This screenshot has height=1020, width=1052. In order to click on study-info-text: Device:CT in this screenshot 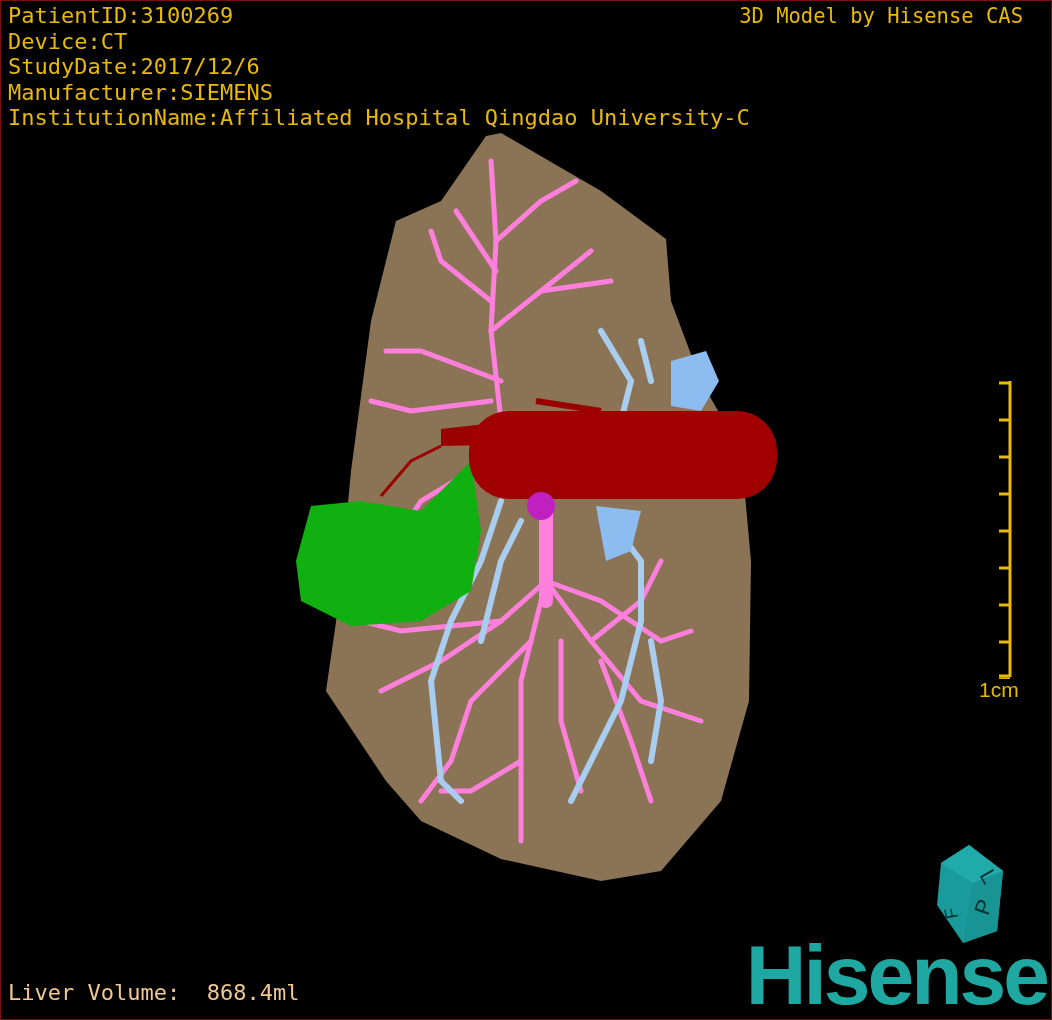, I will do `click(68, 41)`.